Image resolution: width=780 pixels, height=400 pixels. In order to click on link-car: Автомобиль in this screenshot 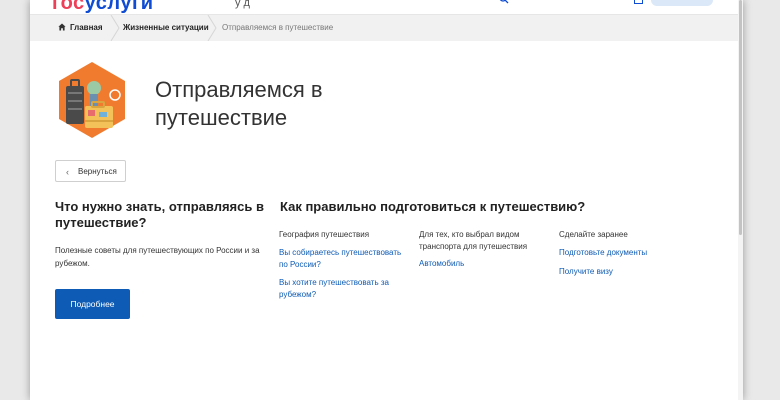, I will do `click(441, 264)`.